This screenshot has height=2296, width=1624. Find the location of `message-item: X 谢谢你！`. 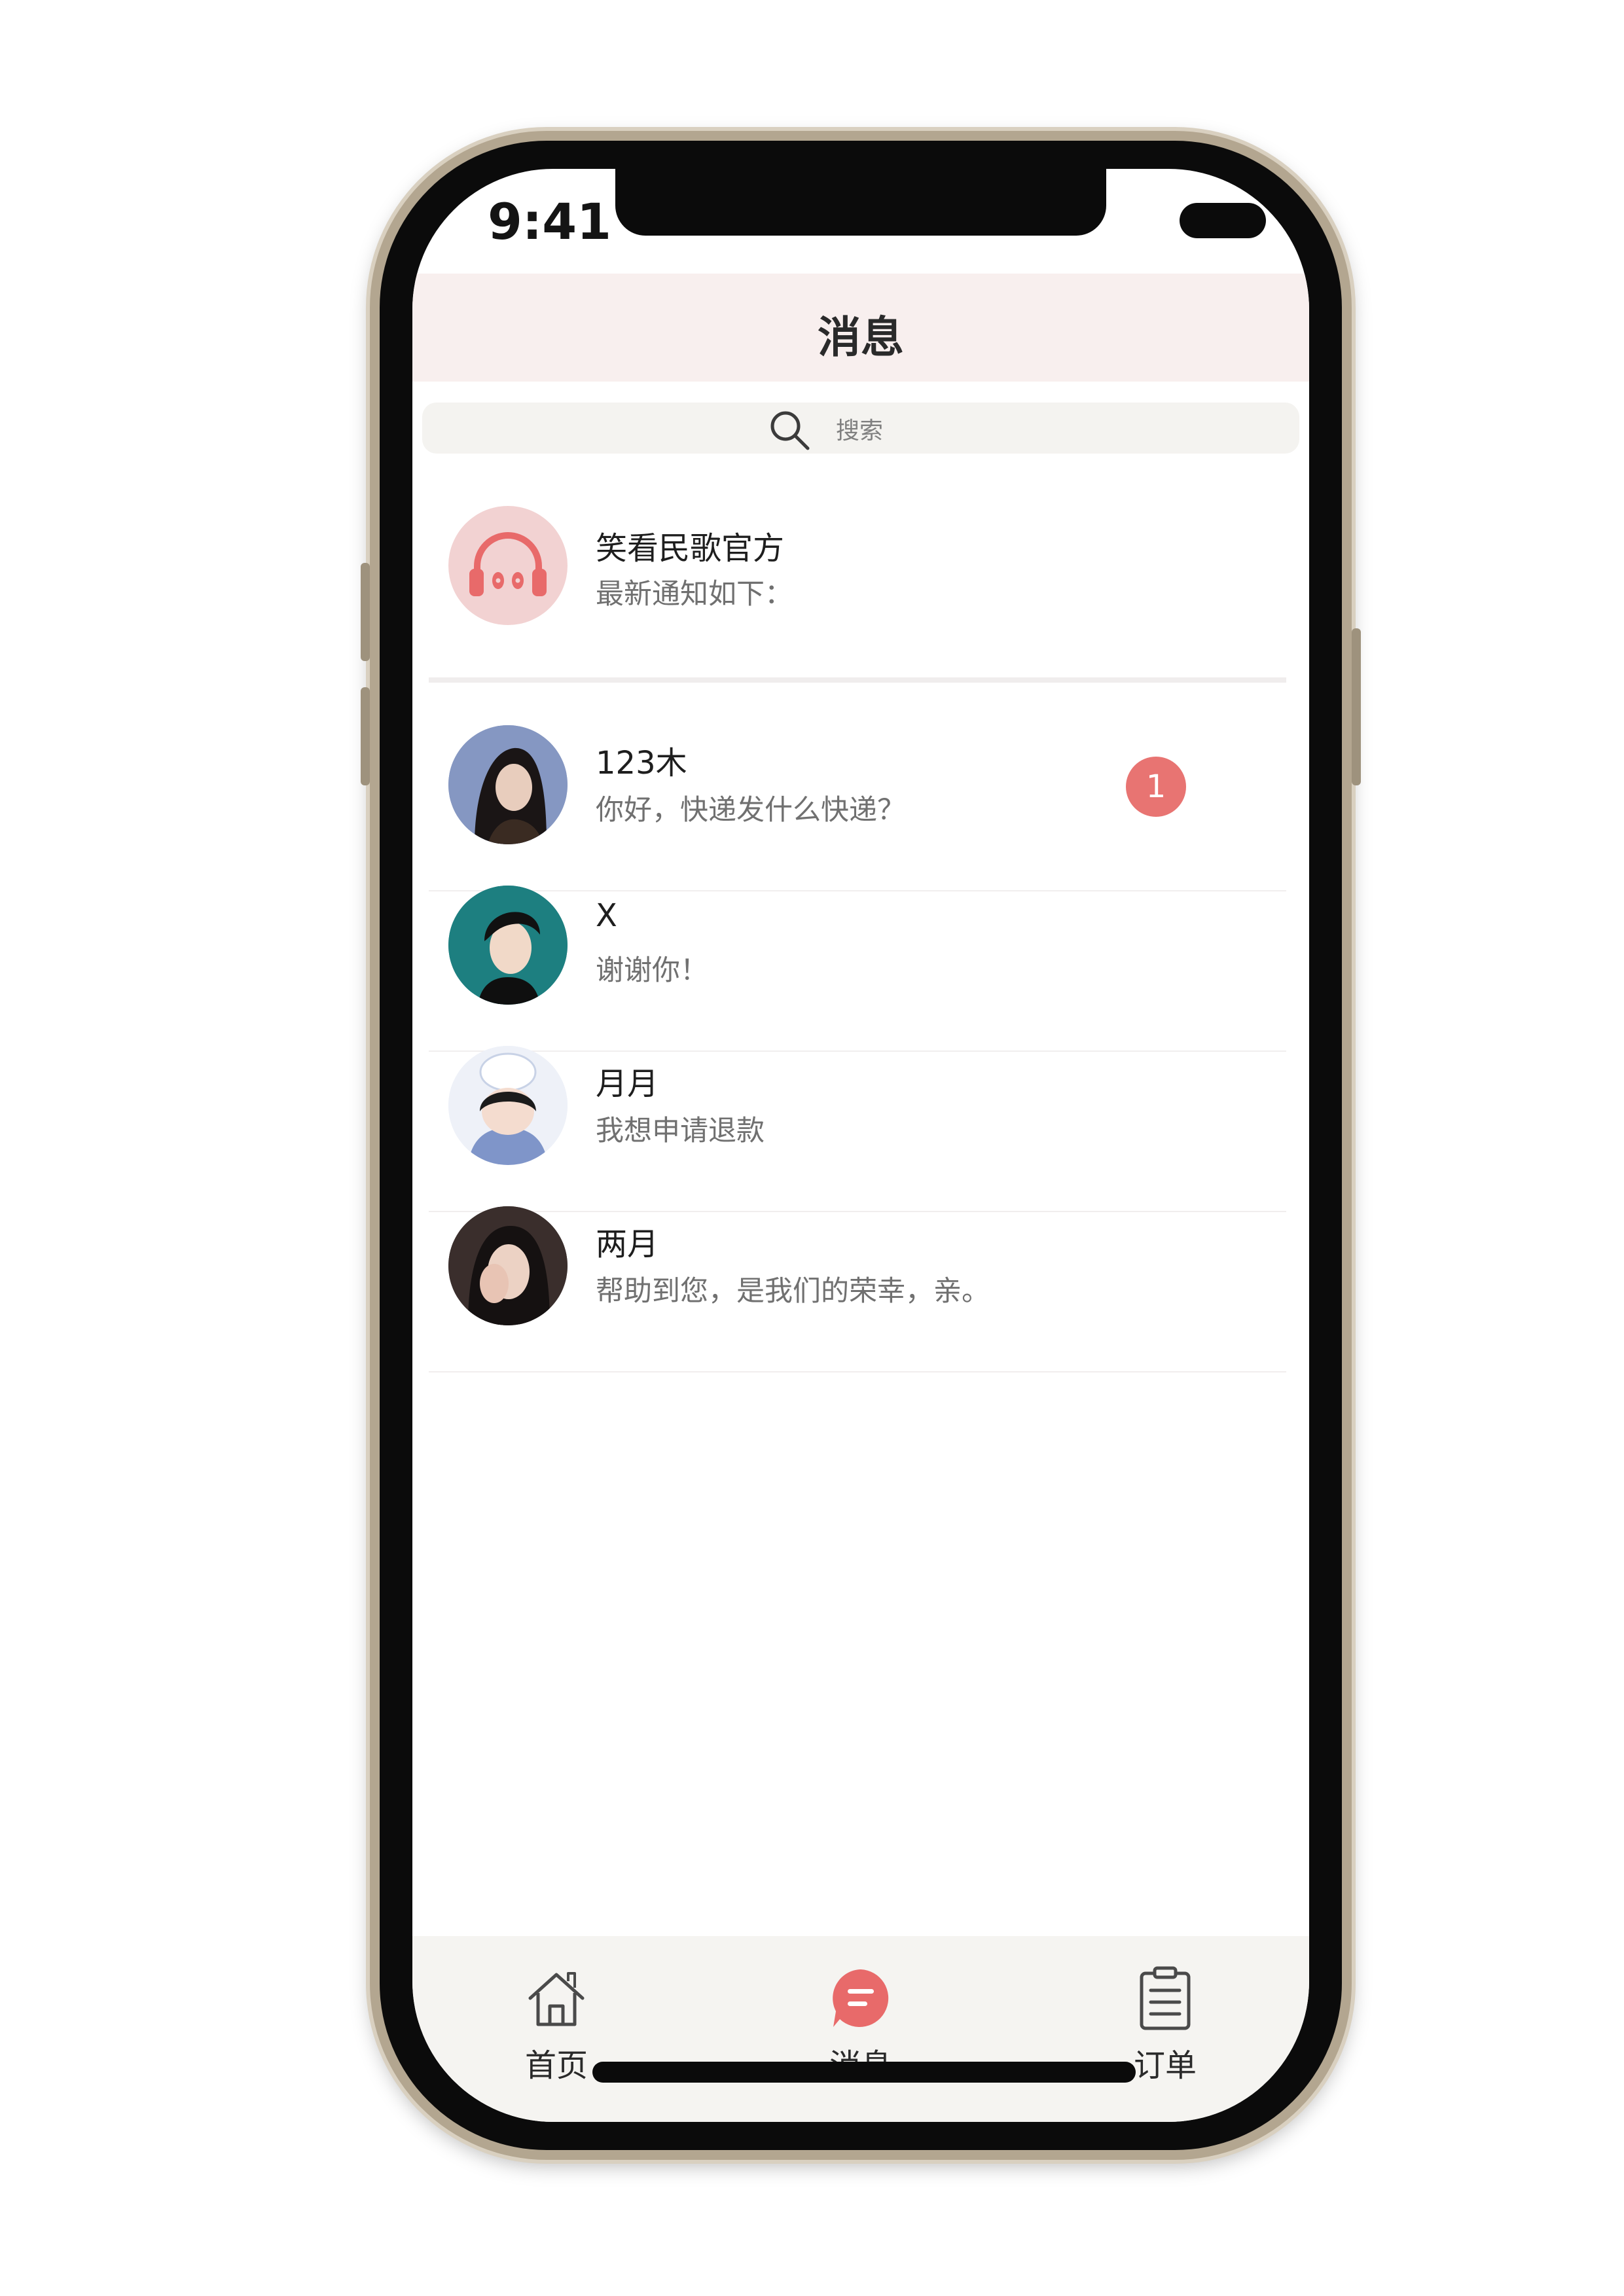

message-item: X 谢谢你！ is located at coordinates (860, 964).